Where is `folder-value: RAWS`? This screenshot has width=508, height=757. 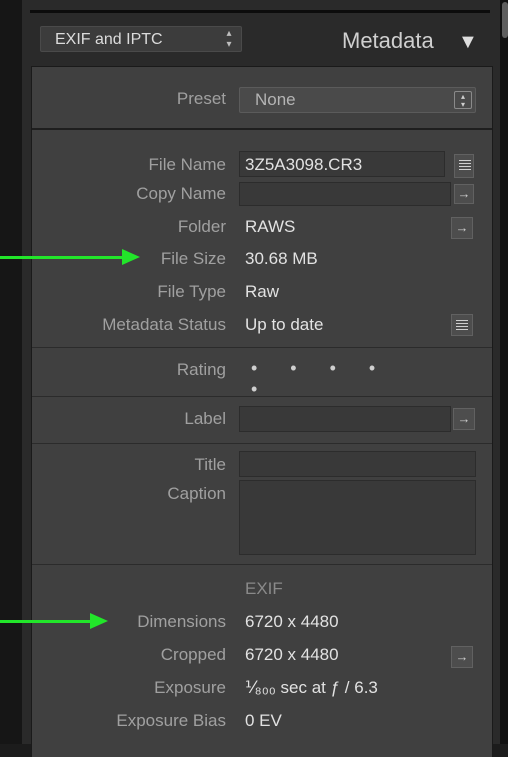 folder-value: RAWS is located at coordinates (270, 226).